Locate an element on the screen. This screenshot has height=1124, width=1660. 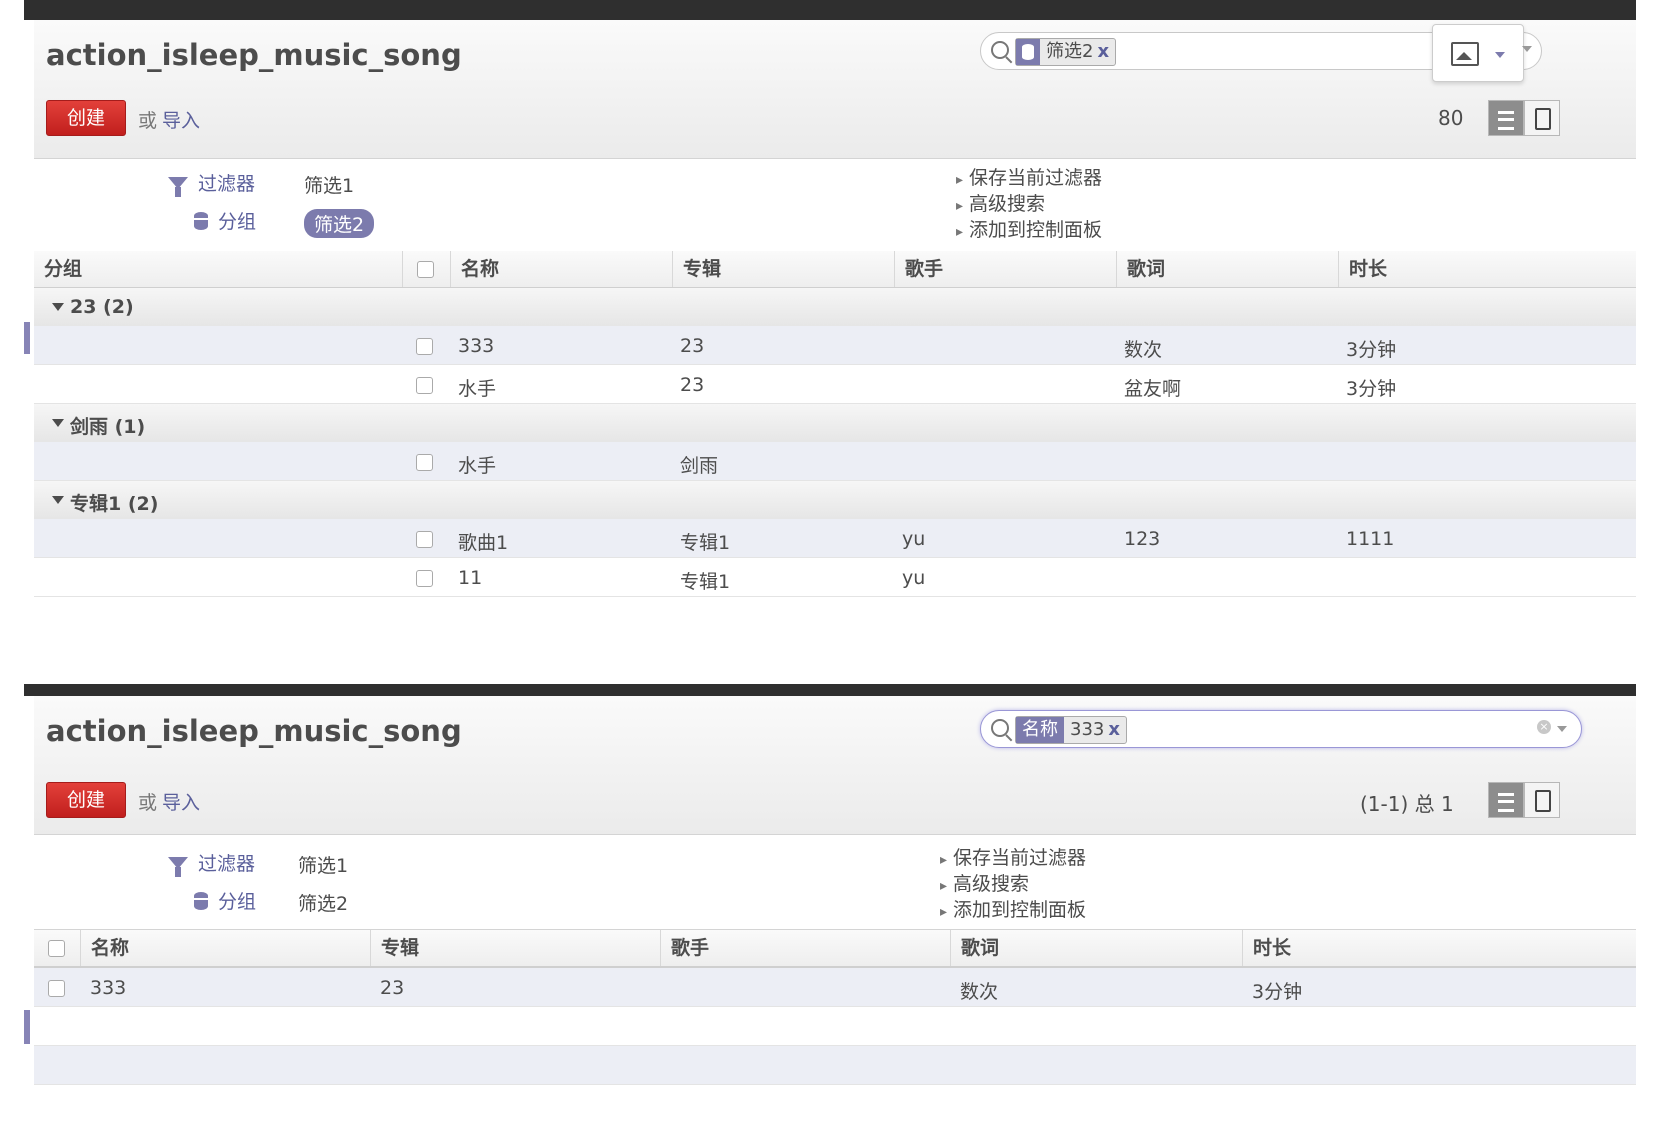
search-box: 名称 333 x × is located at coordinates (1281, 729).